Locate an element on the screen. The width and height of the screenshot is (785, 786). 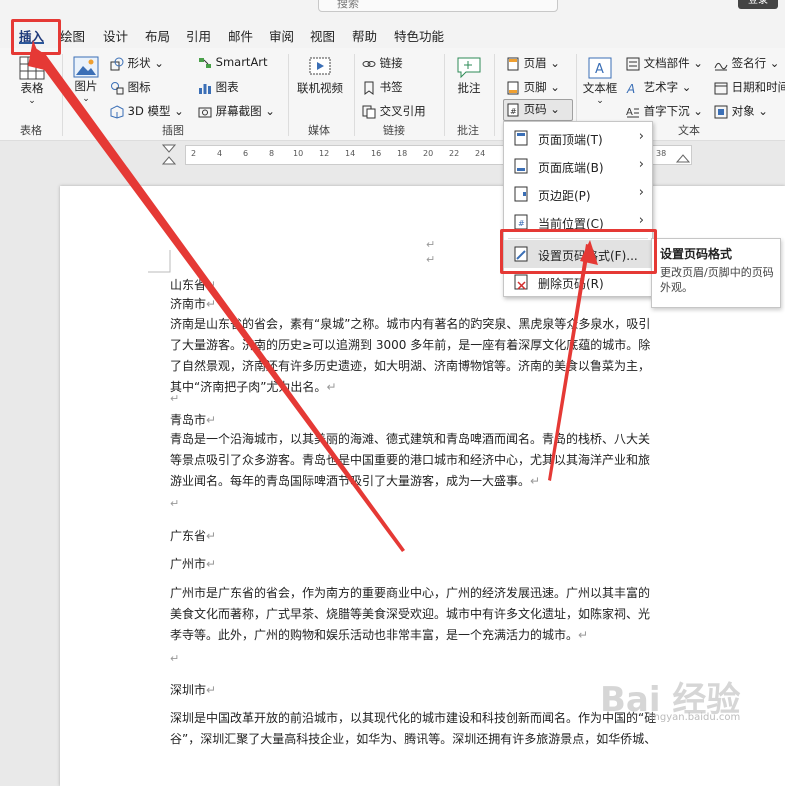
calendar-icon is located at coordinates (721, 88).